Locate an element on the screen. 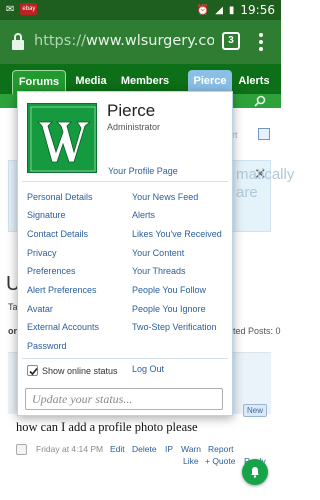  menu-link-people-you-ignore: People You Ignore is located at coordinates (169, 309).